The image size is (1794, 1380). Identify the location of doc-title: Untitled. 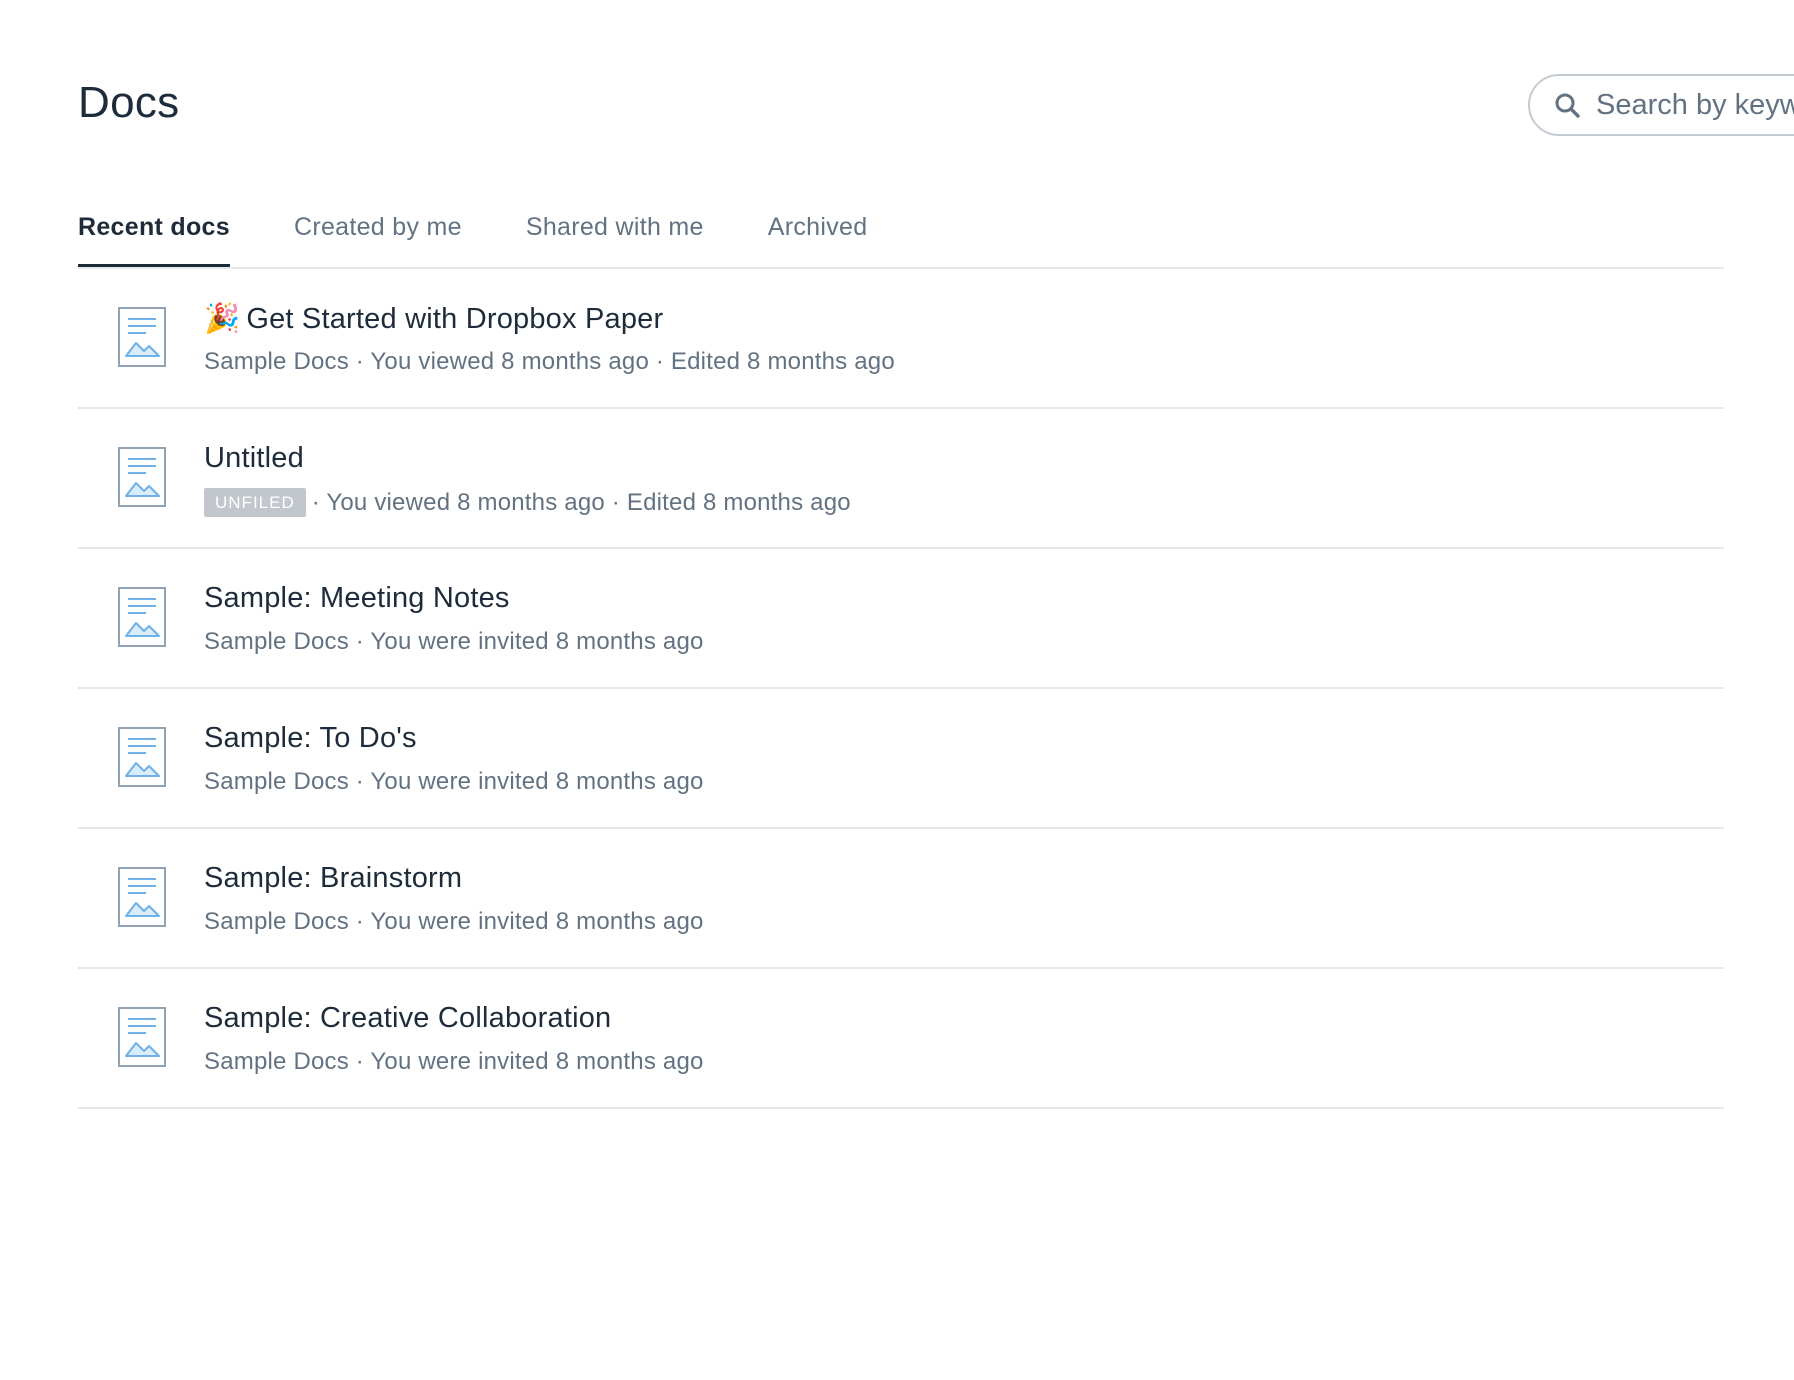
(254, 458).